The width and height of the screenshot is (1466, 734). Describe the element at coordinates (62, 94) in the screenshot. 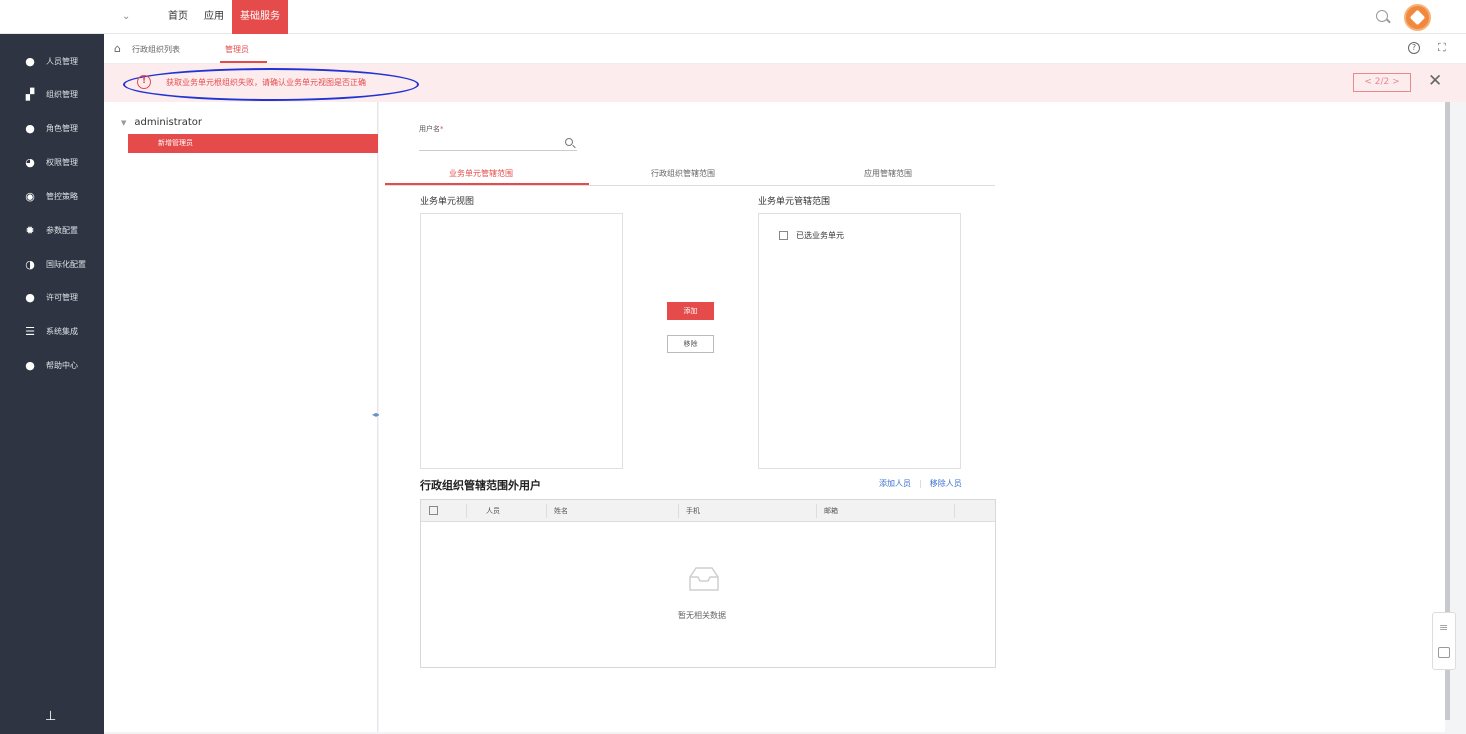

I see `sidebar-item-label: 组织管理` at that location.